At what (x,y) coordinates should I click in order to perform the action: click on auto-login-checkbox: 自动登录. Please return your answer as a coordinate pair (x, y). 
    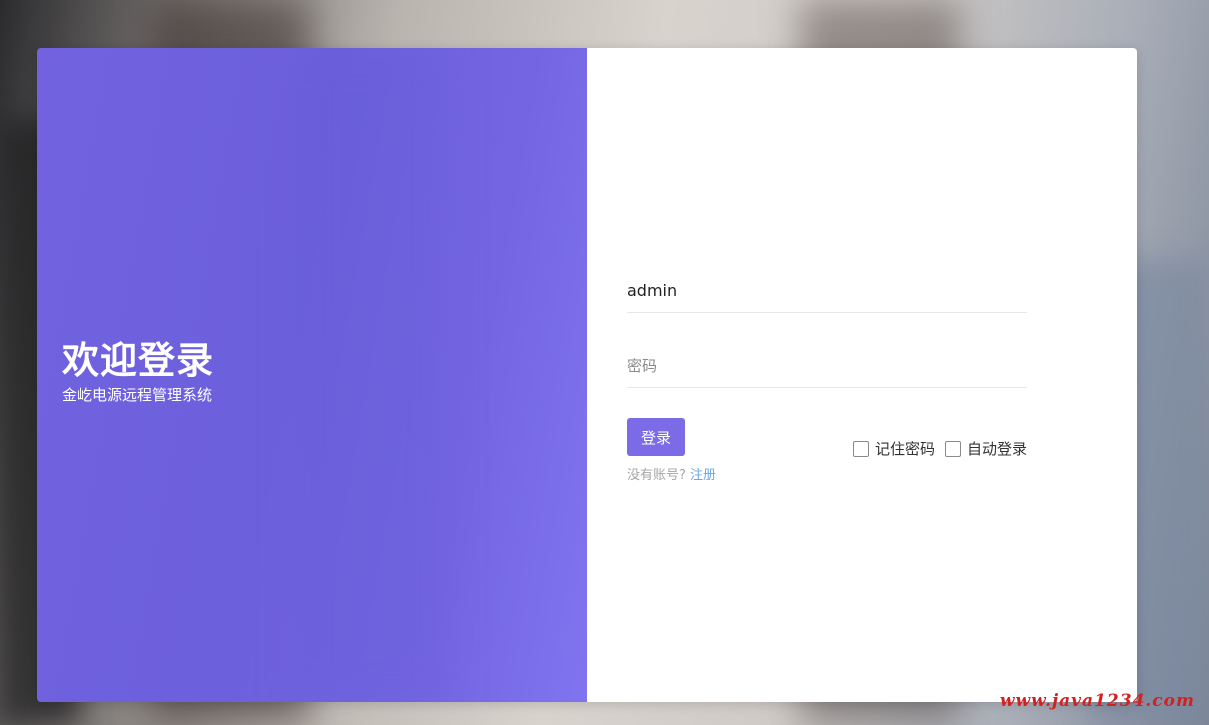
    Looking at the image, I should click on (985, 448).